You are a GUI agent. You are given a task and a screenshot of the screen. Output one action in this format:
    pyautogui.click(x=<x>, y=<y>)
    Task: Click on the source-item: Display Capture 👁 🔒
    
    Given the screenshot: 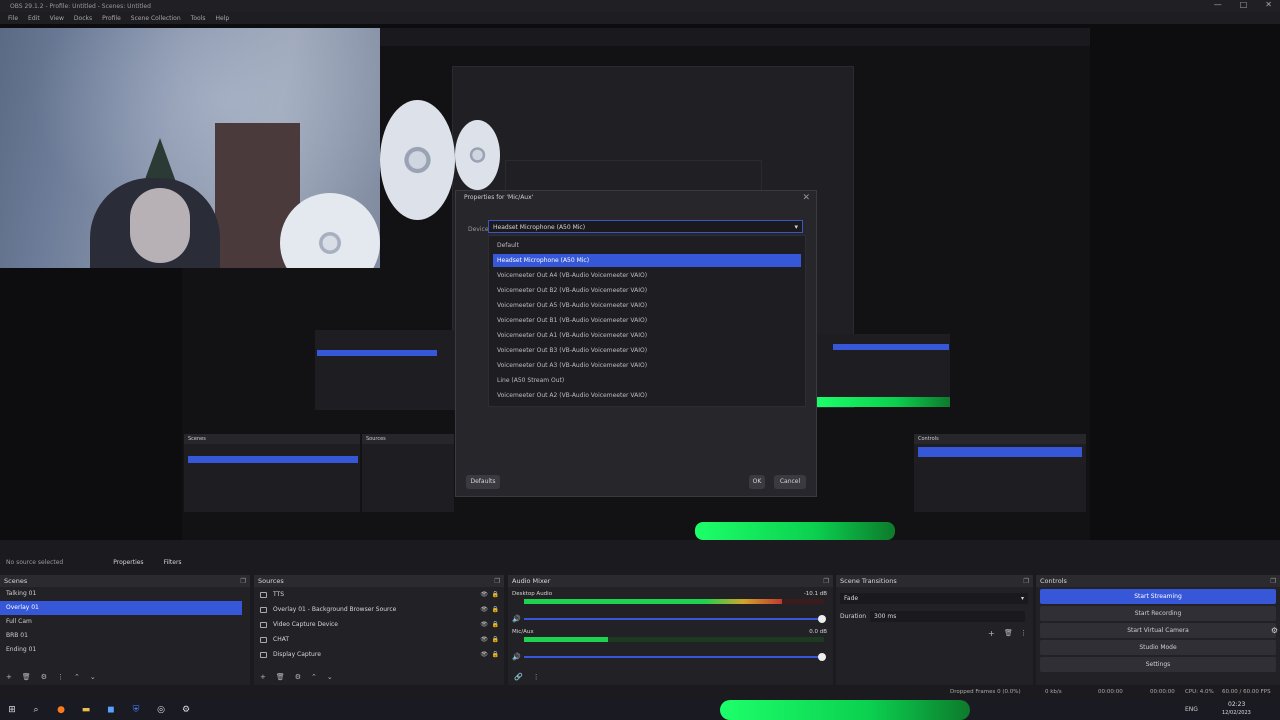 What is the action you would take?
    pyautogui.click(x=379, y=654)
    